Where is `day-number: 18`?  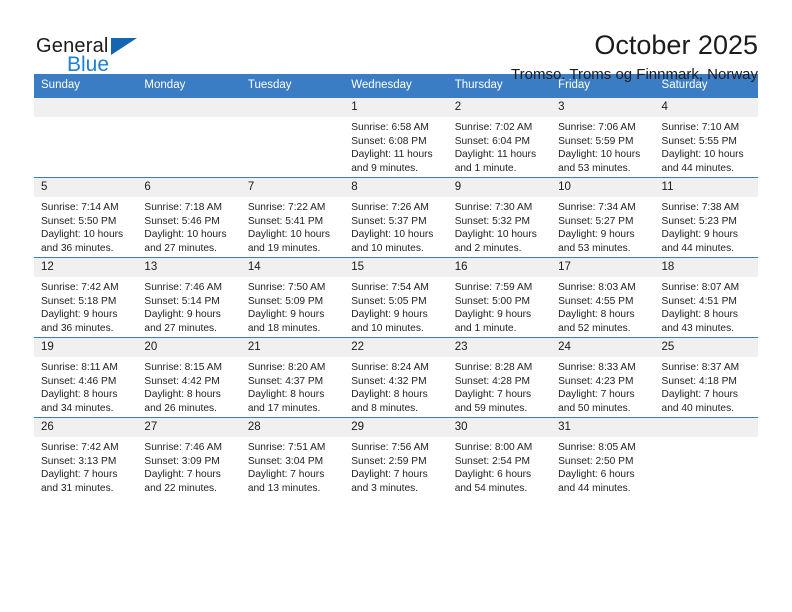
day-number: 18 is located at coordinates (706, 267).